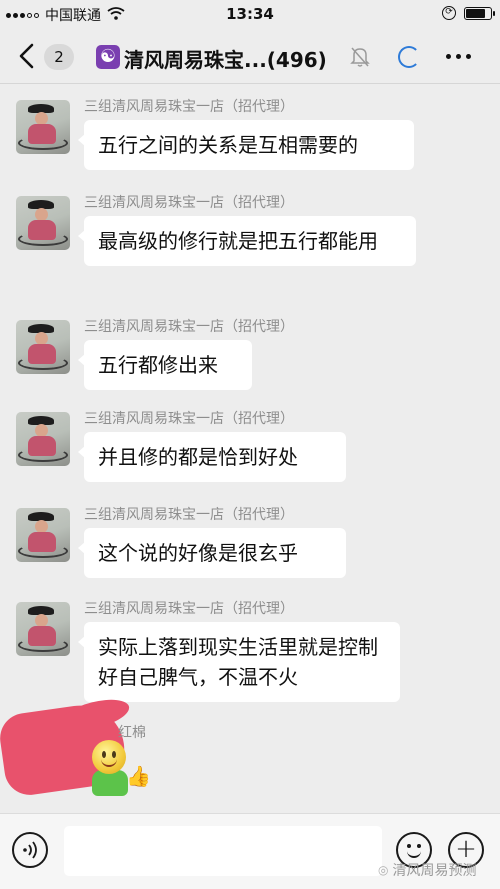  Describe the element at coordinates (225, 58) in the screenshot. I see `chat-title: 清风周易珠宝...(496)` at that location.